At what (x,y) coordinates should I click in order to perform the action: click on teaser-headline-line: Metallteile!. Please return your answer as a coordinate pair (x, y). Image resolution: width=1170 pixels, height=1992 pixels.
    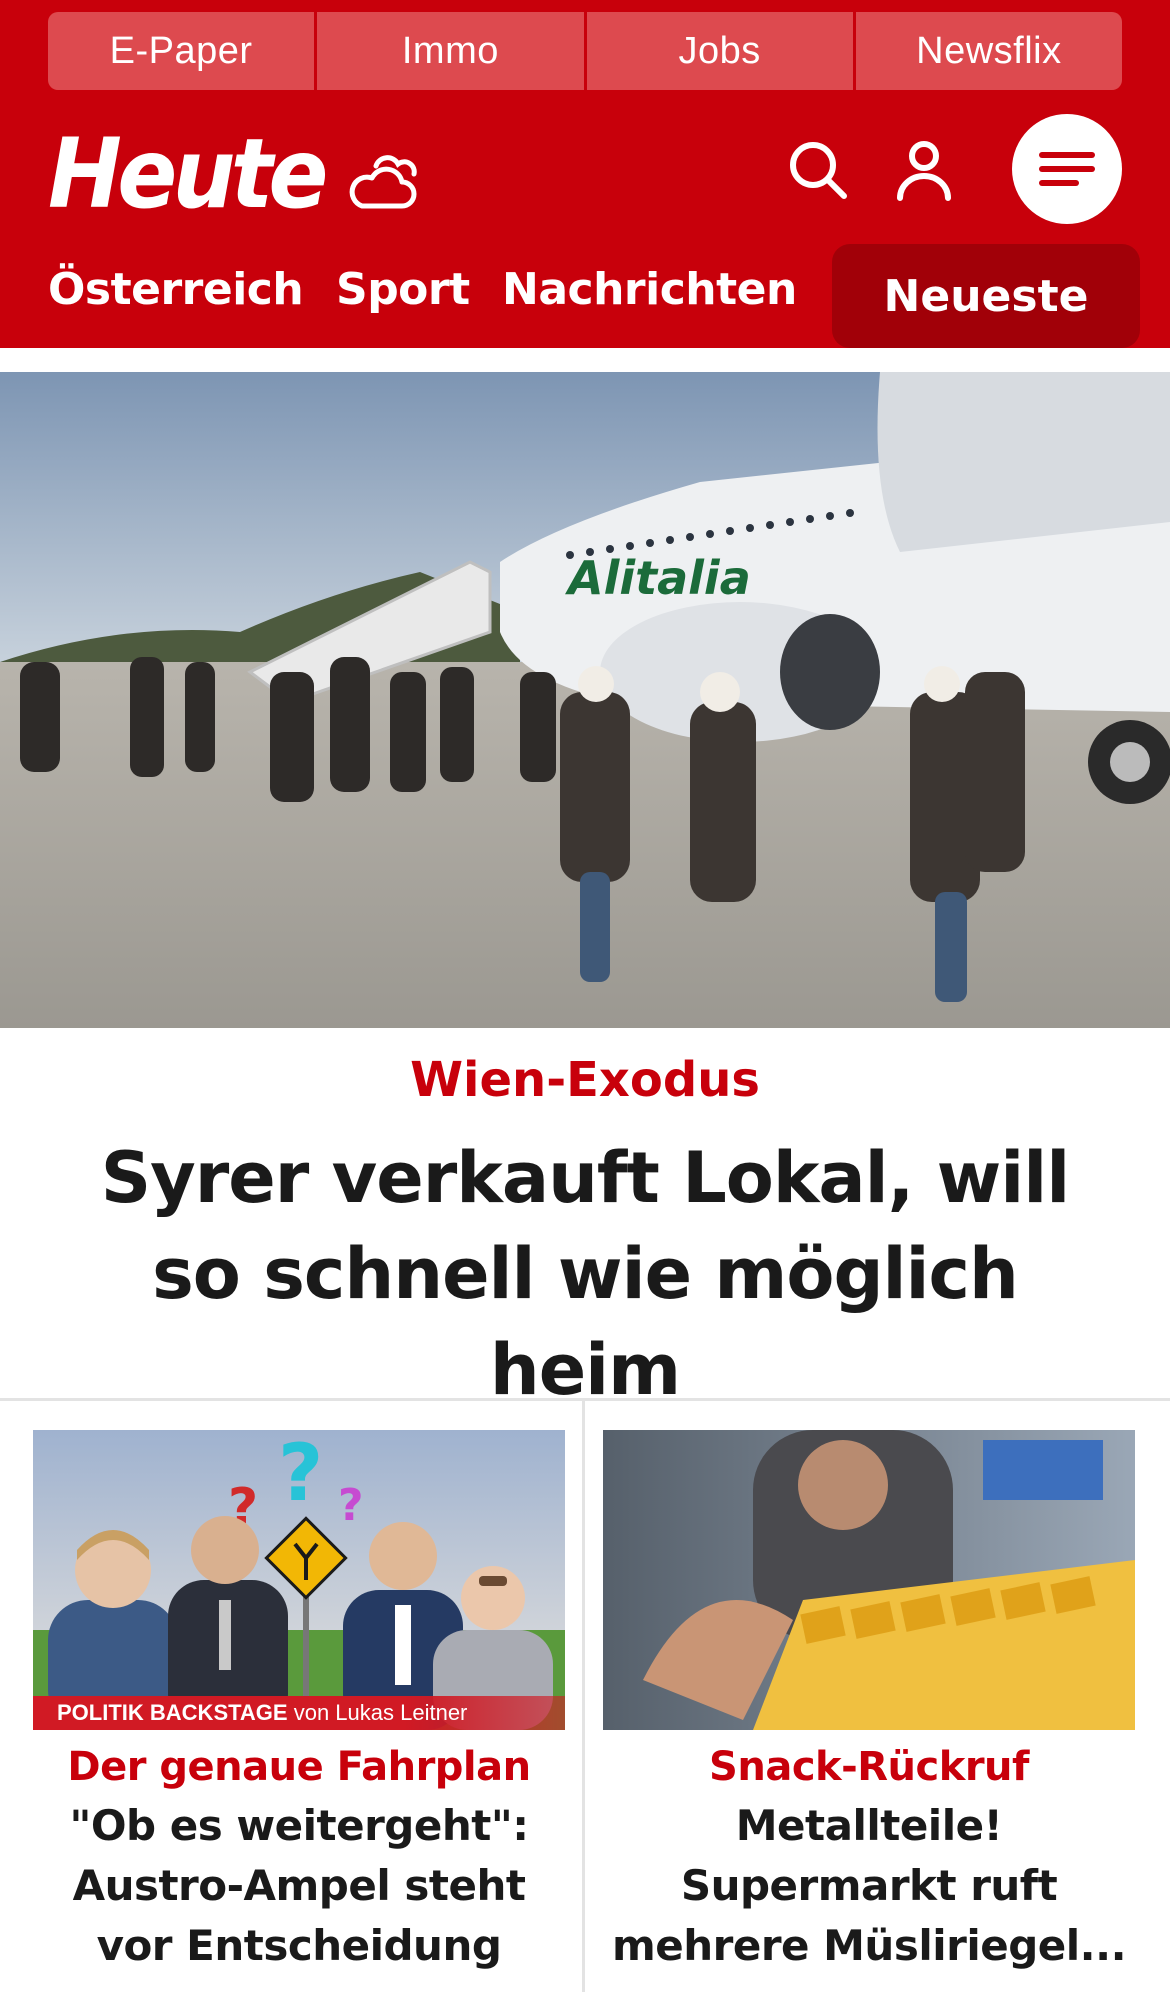
    Looking at the image, I should click on (869, 1825).